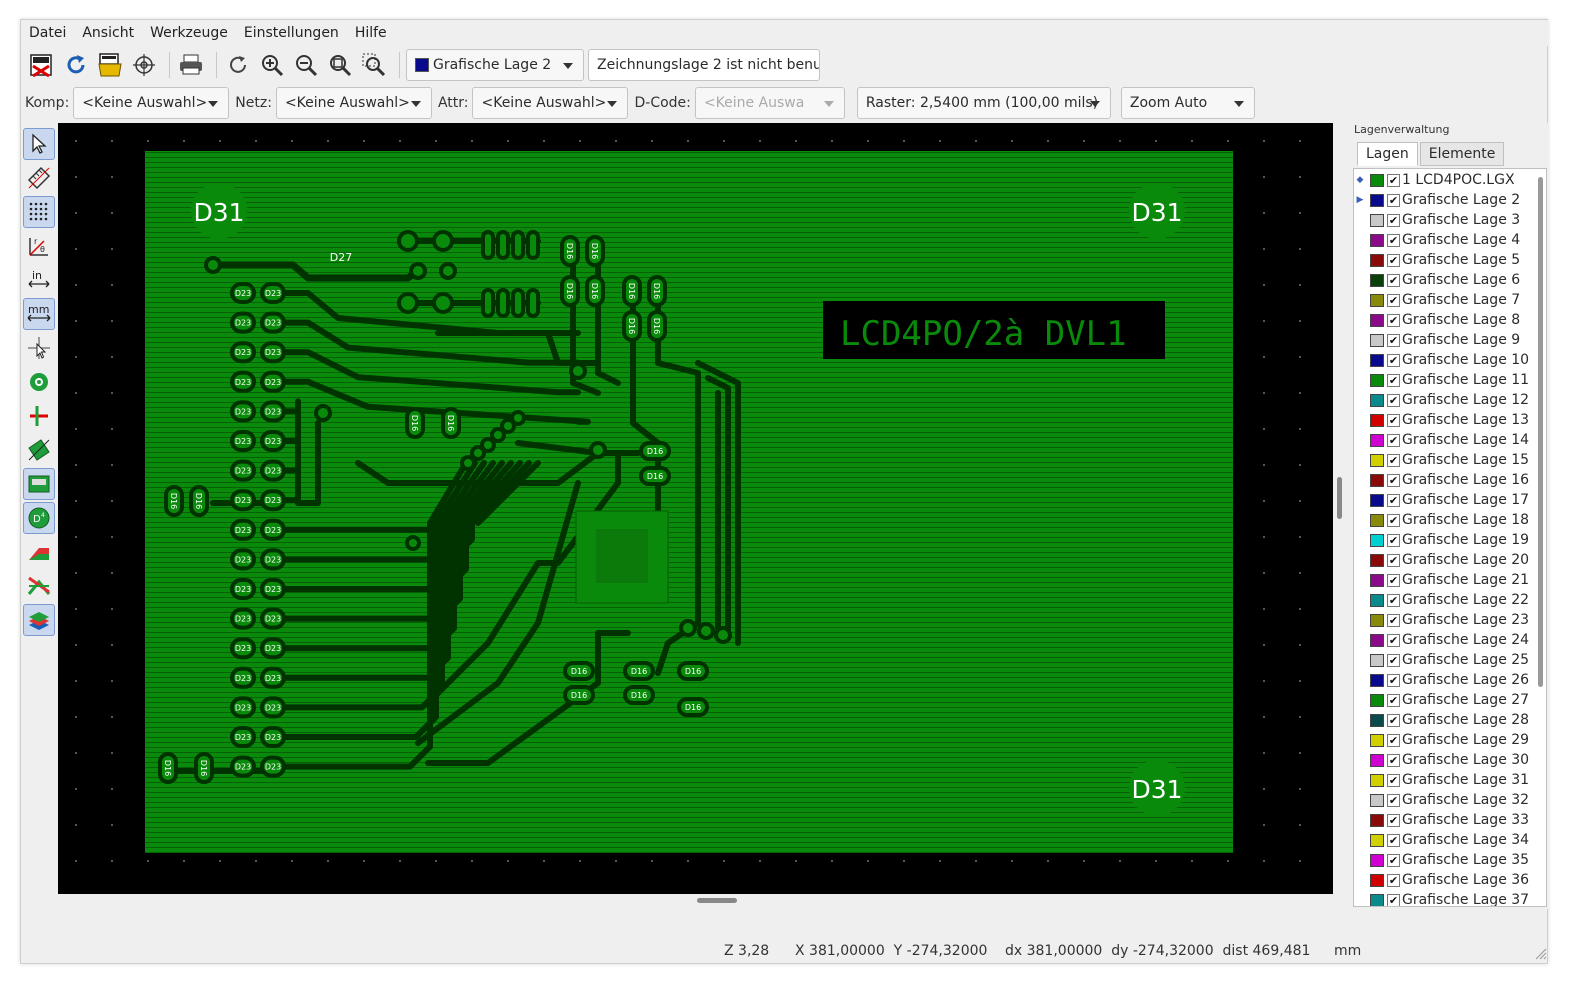 The width and height of the screenshot is (1572, 986). I want to click on layer-row: ✔ Grafische Lage 19, so click(1444, 540).